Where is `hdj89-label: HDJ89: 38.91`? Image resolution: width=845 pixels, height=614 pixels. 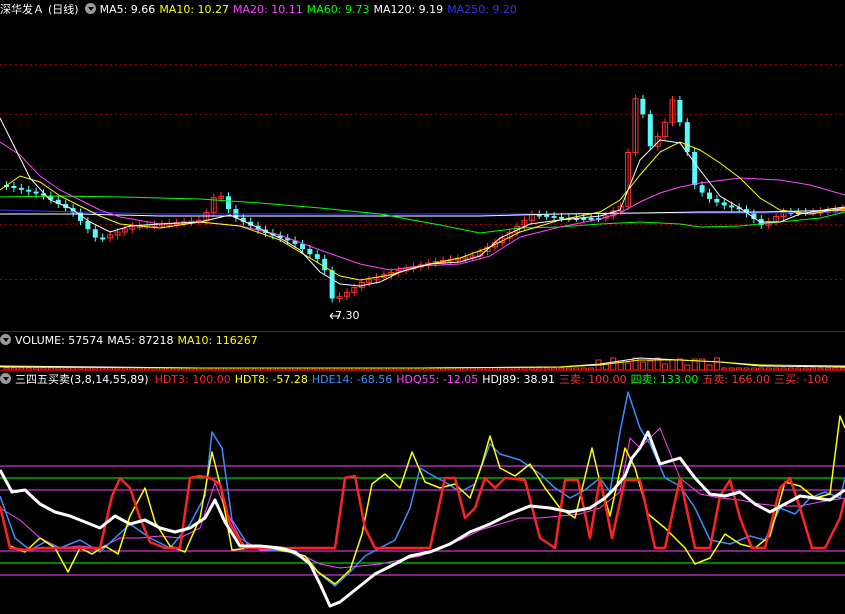 hdj89-label: HDJ89: 38.91 is located at coordinates (518, 379).